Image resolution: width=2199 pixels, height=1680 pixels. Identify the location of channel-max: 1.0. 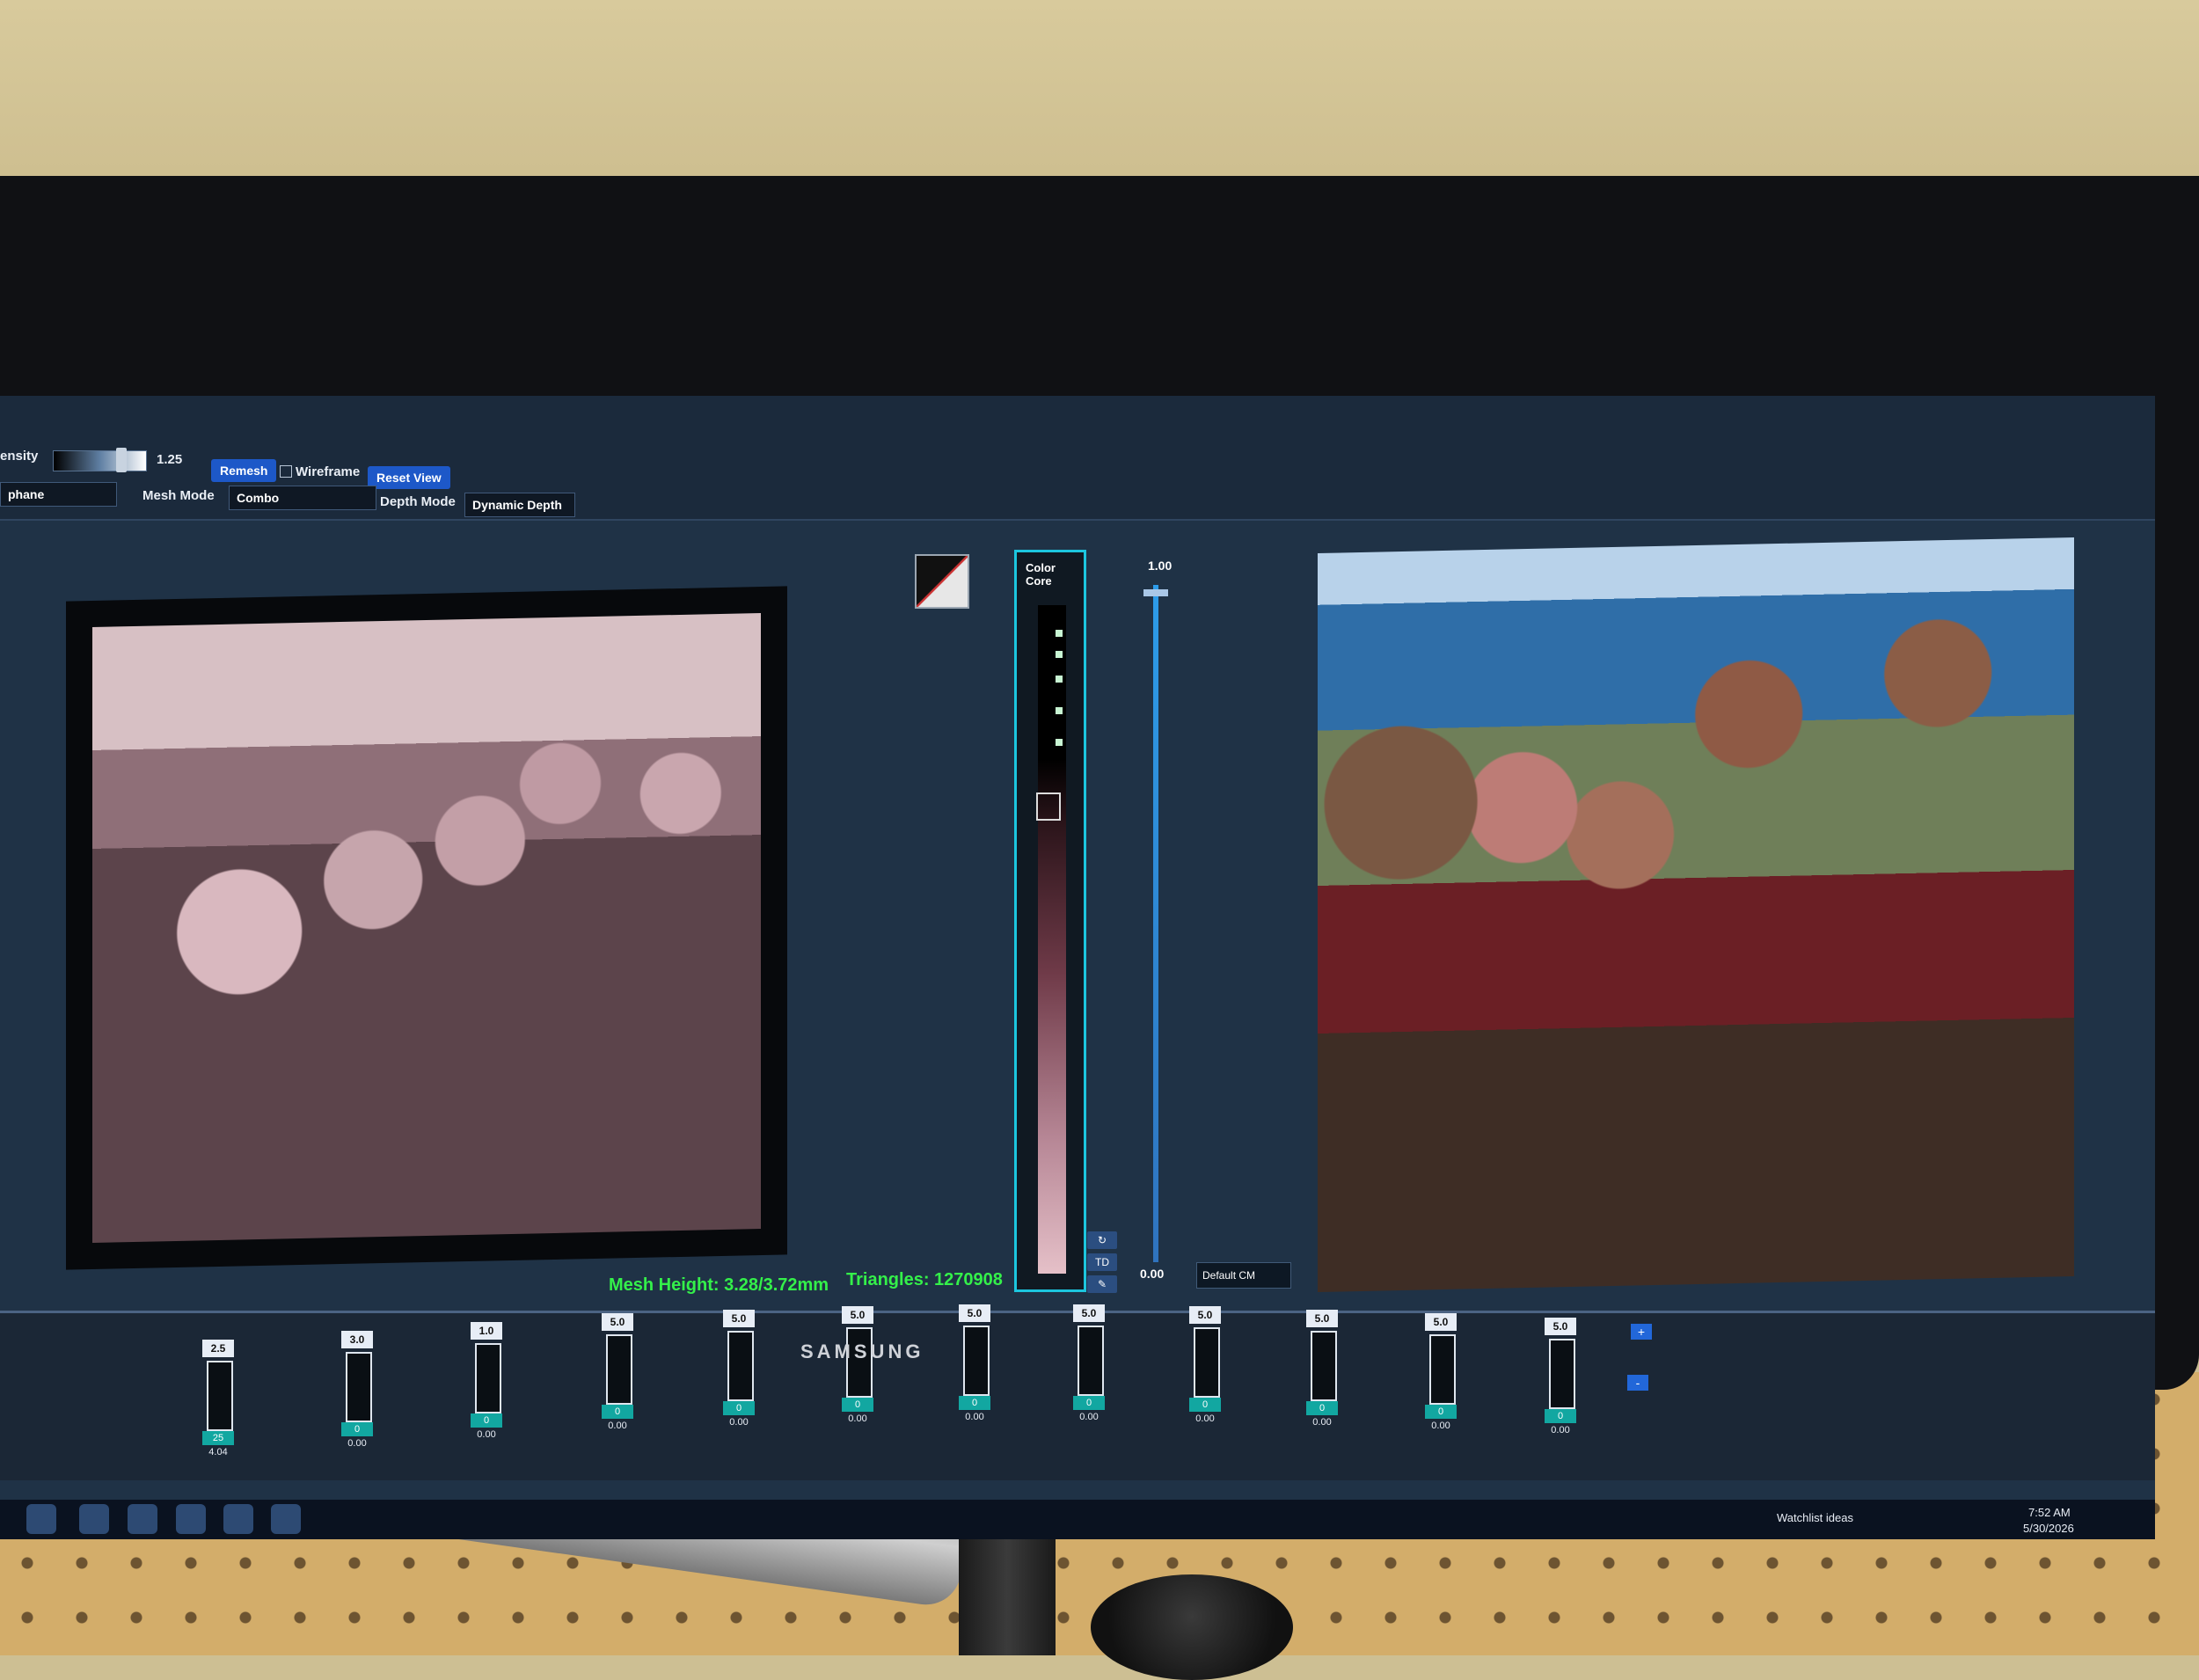
(486, 1331).